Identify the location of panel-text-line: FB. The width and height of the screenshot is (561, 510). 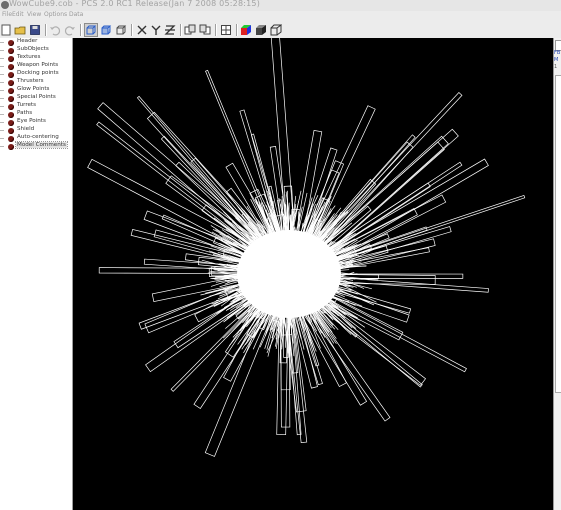
(557, 53).